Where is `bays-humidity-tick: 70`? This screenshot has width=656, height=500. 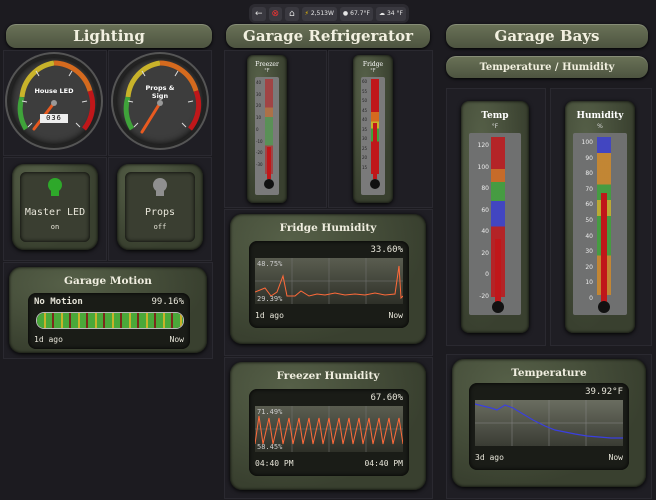 bays-humidity-tick: 70 is located at coordinates (589, 189).